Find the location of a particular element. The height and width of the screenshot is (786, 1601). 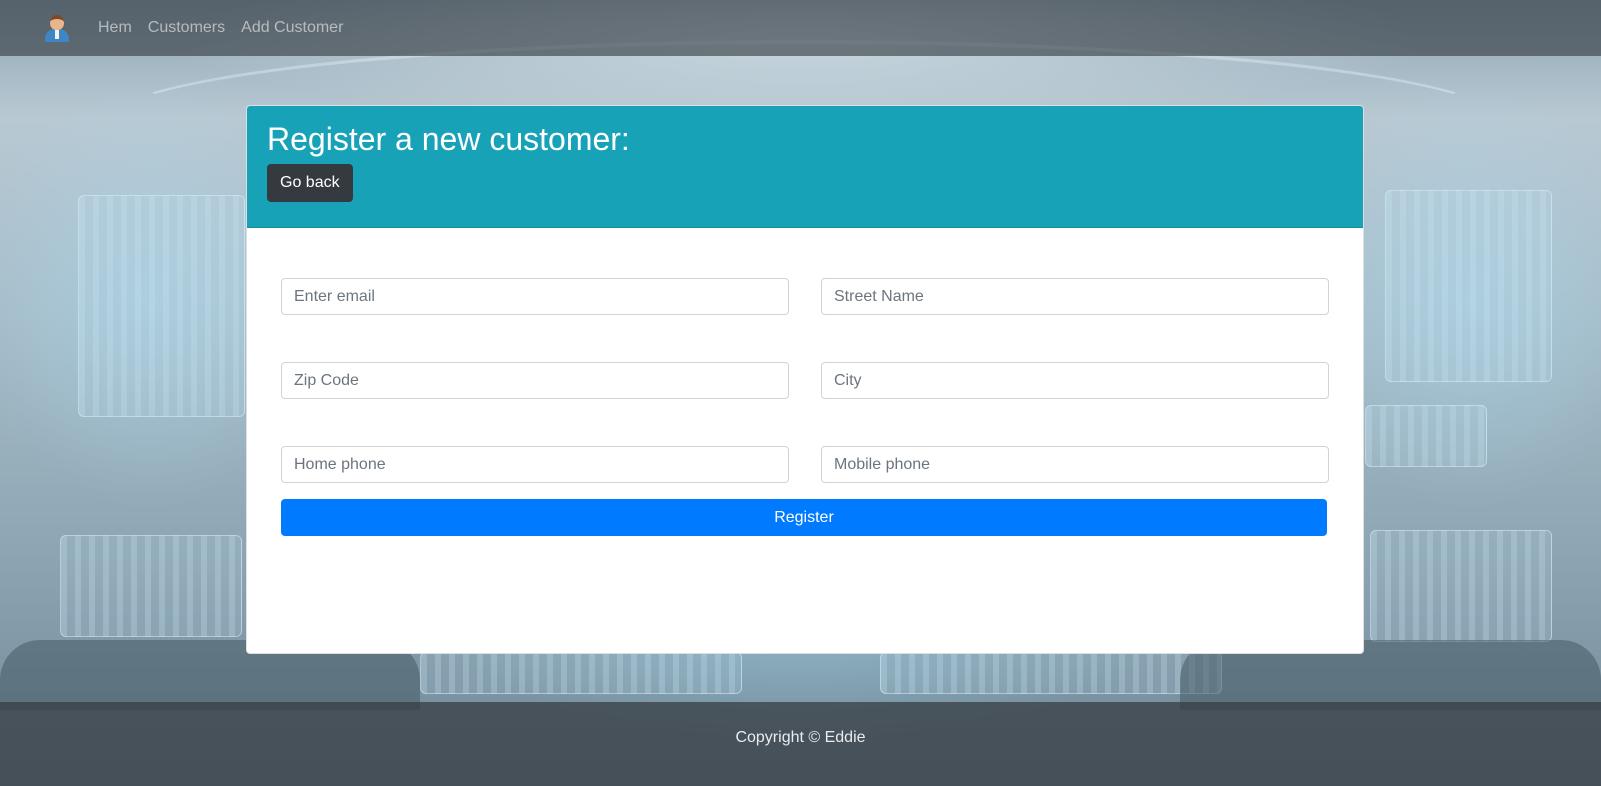

nav-link-add-customer: Add Customer is located at coordinates (292, 28).